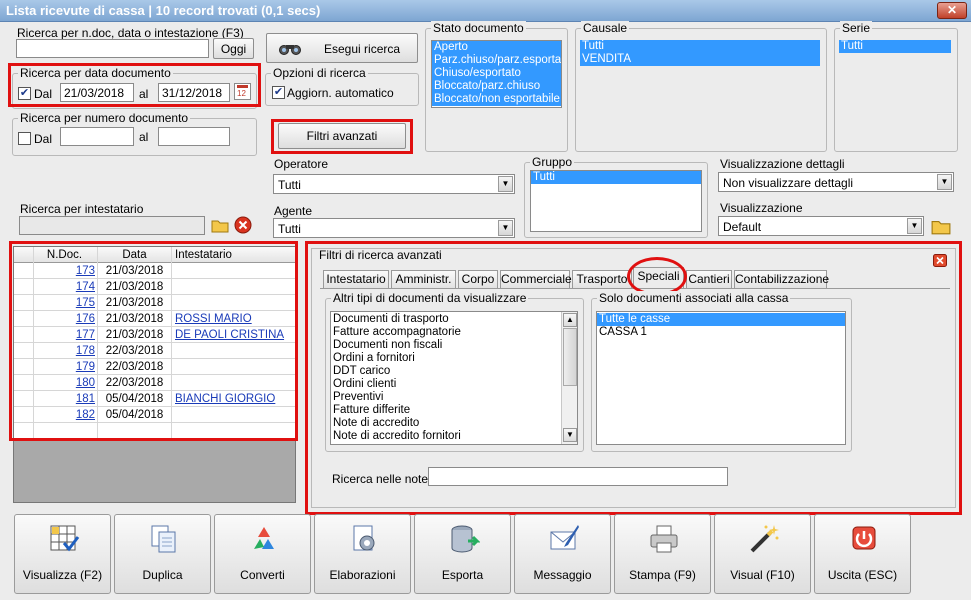  What do you see at coordinates (85, 287) in the screenshot?
I see `ndoc-link: 174` at bounding box center [85, 287].